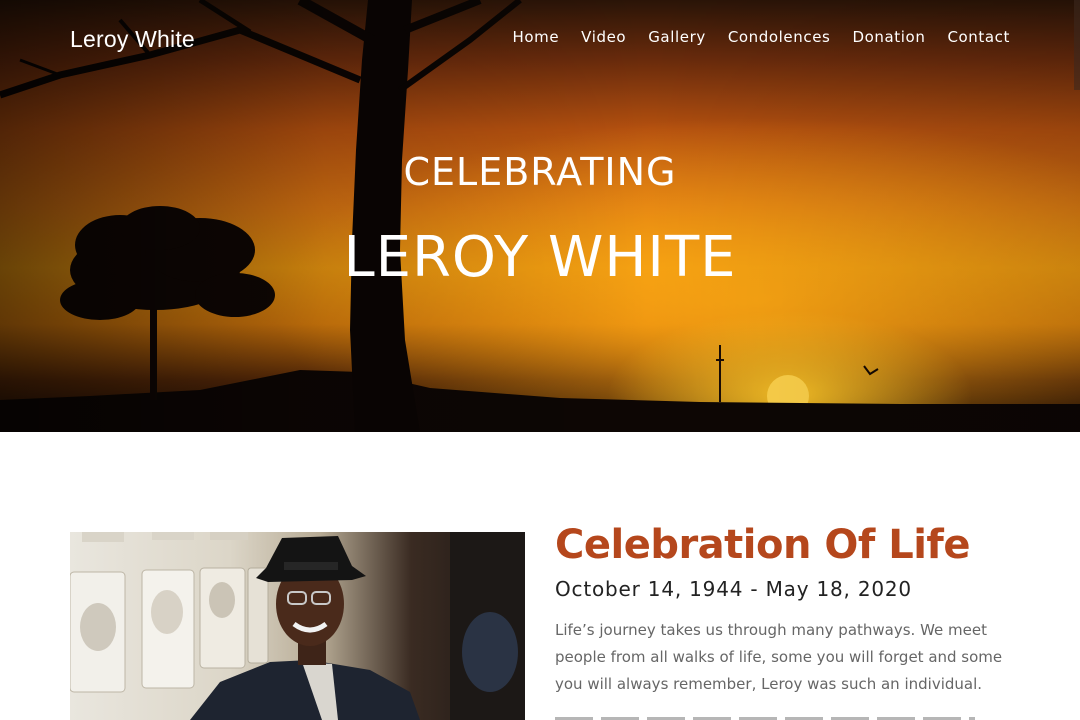 Image resolution: width=1080 pixels, height=720 pixels. Describe the element at coordinates (978, 37) in the screenshot. I see `nav-contact: Contact` at that location.